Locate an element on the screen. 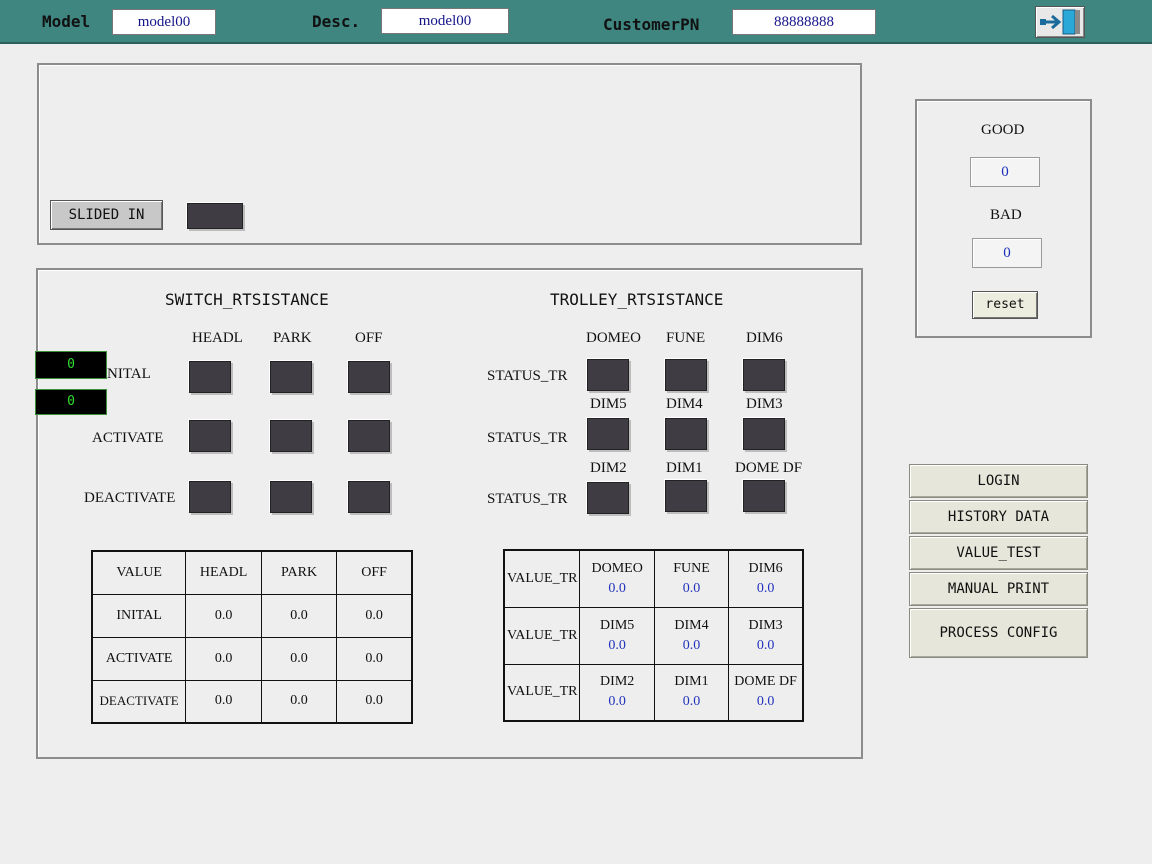 This screenshot has height=864, width=1152. value-cell: DIM1 0.0 is located at coordinates (691, 692).